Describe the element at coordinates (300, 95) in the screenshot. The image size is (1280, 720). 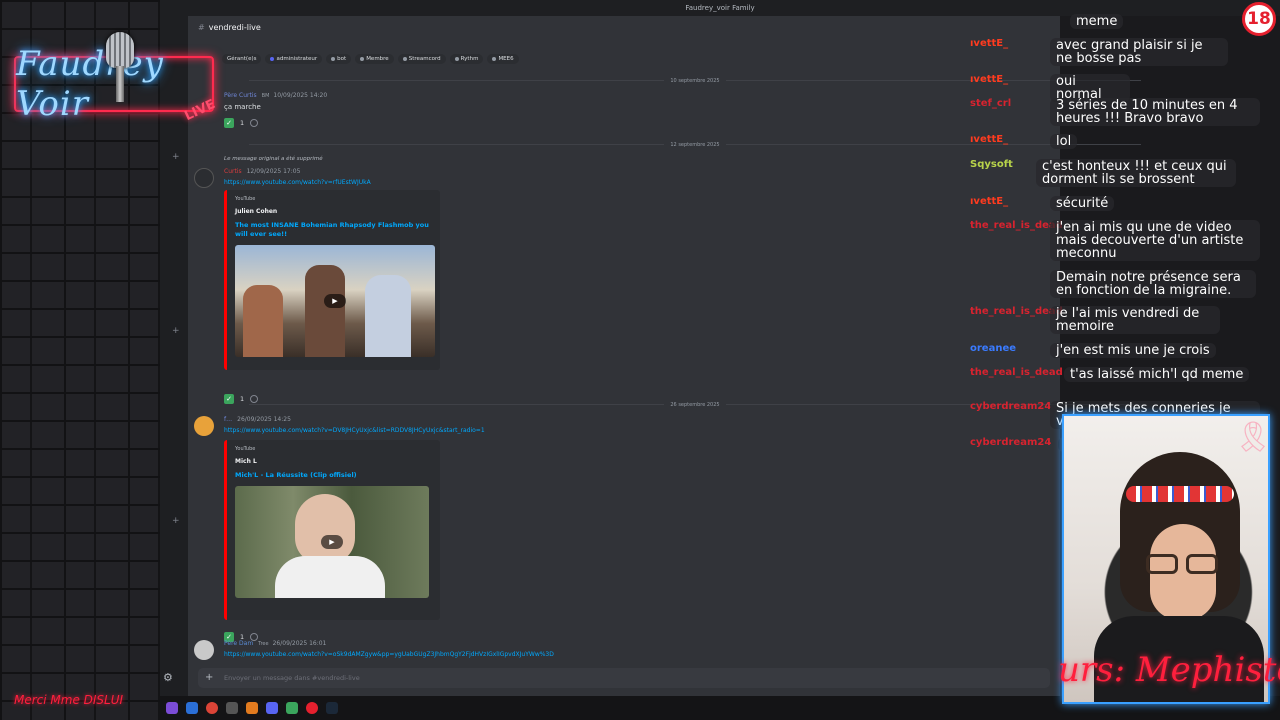
I see `timestamp: 10/09/2025 14:20` at that location.